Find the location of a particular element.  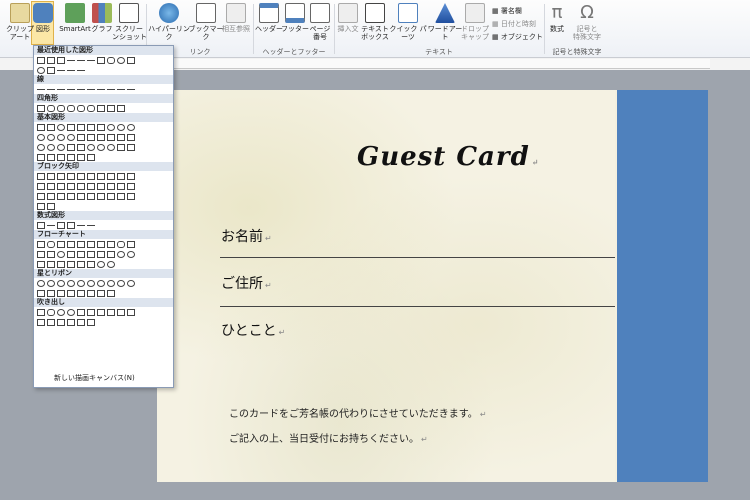

hexagon-shape is located at coordinates (121, 127).